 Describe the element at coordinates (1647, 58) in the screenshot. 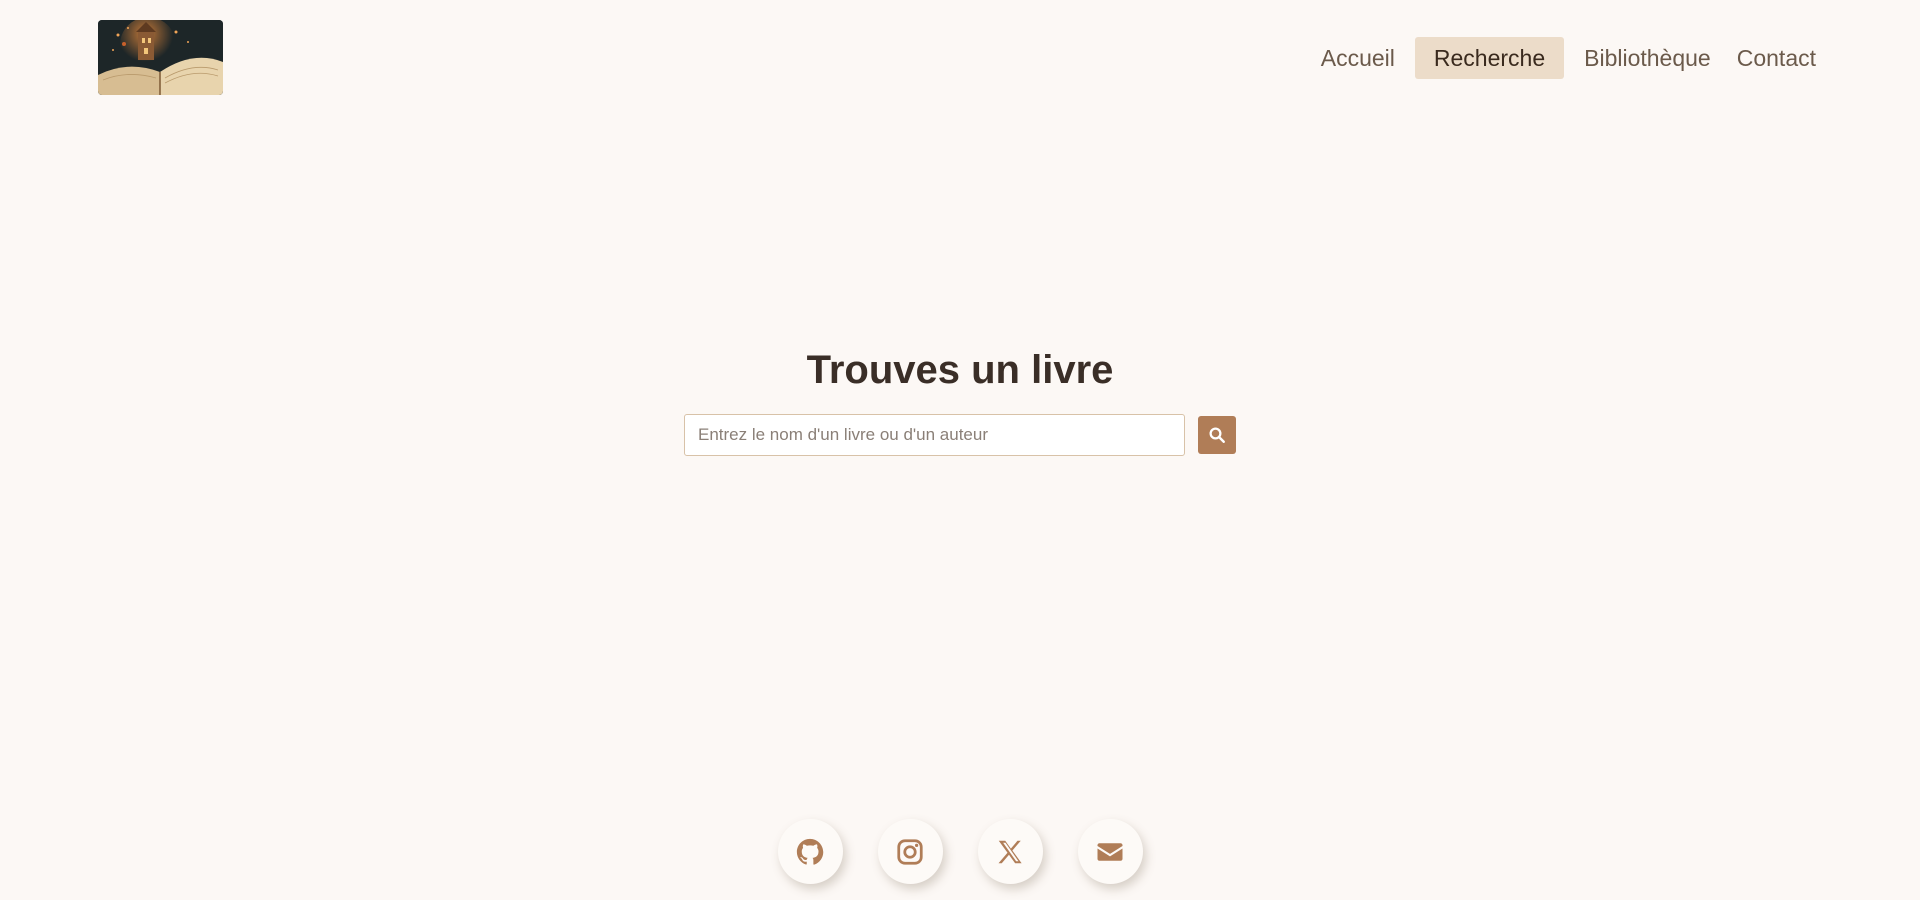

I see `nav-item-bibliotheque: Bibliothèque` at that location.